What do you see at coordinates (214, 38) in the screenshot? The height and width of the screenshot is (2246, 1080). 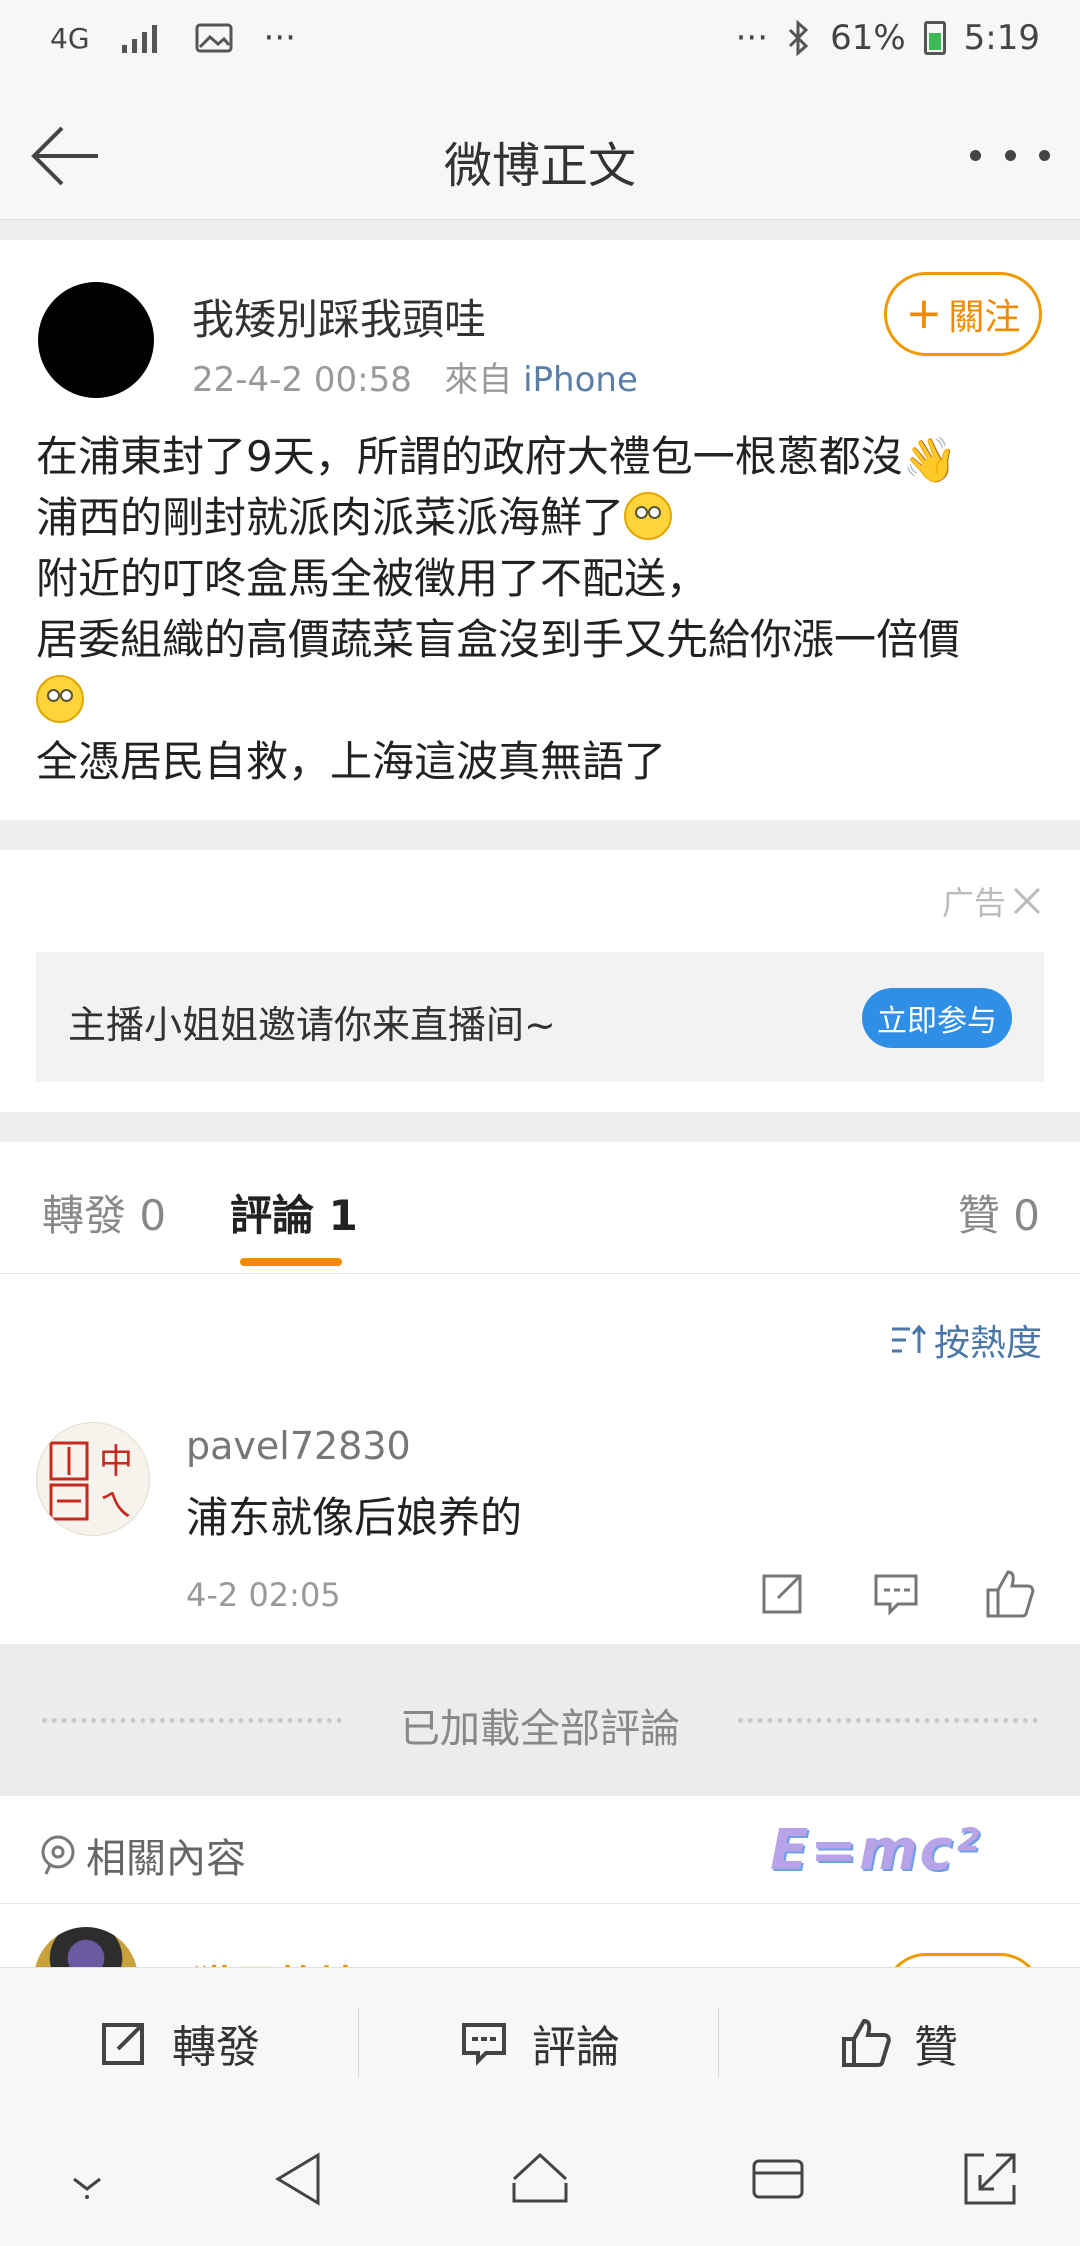 I see `image-notification-icon` at bounding box center [214, 38].